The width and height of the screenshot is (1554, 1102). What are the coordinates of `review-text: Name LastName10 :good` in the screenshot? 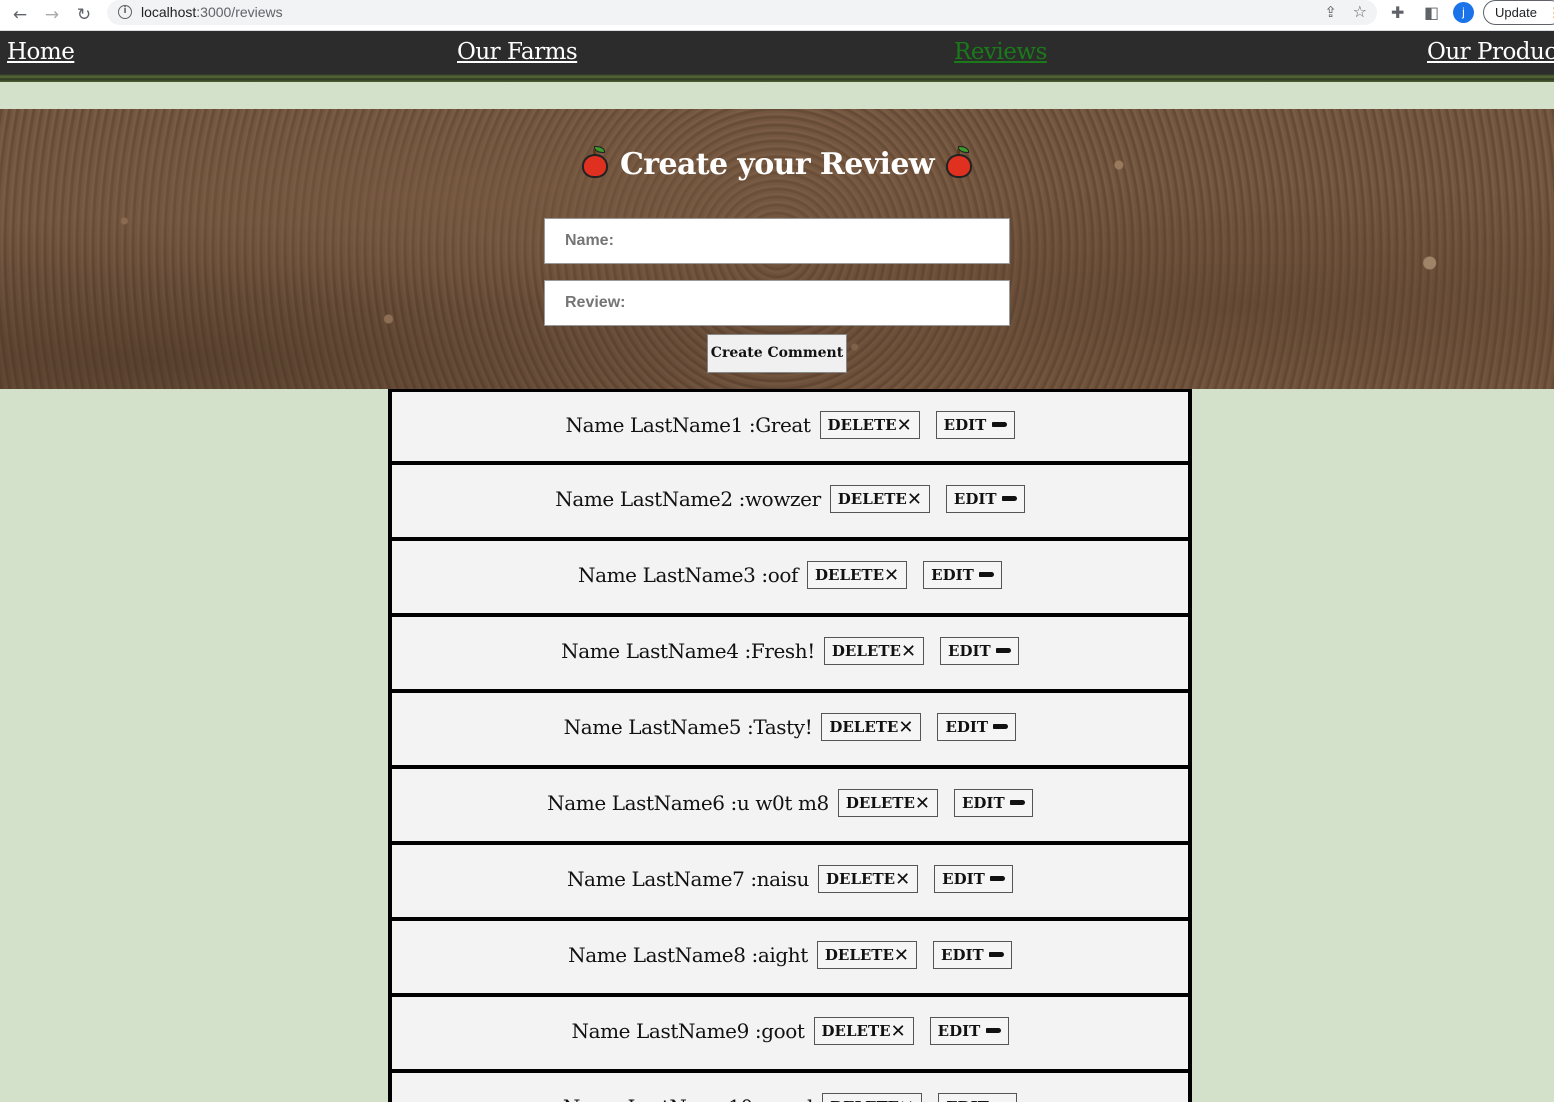 It's located at (688, 1098).